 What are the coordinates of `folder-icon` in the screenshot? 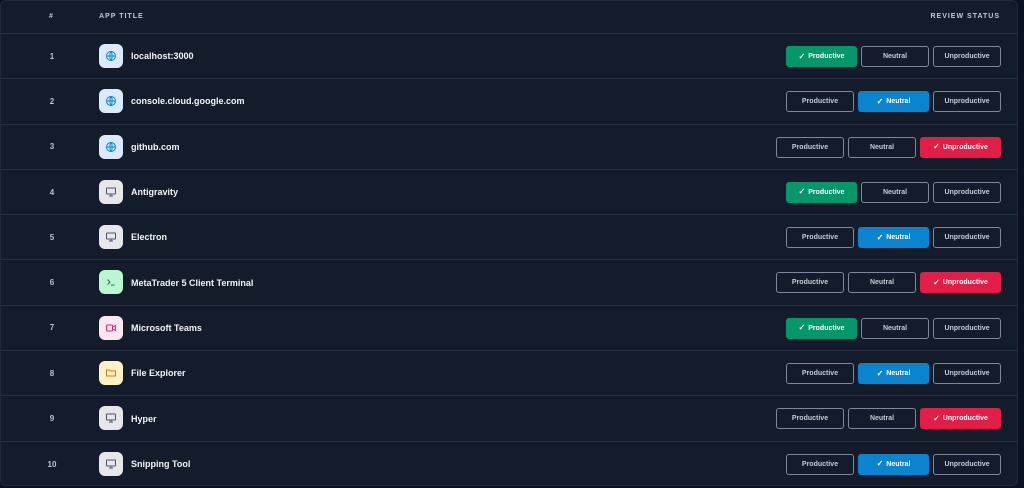 It's located at (111, 373).